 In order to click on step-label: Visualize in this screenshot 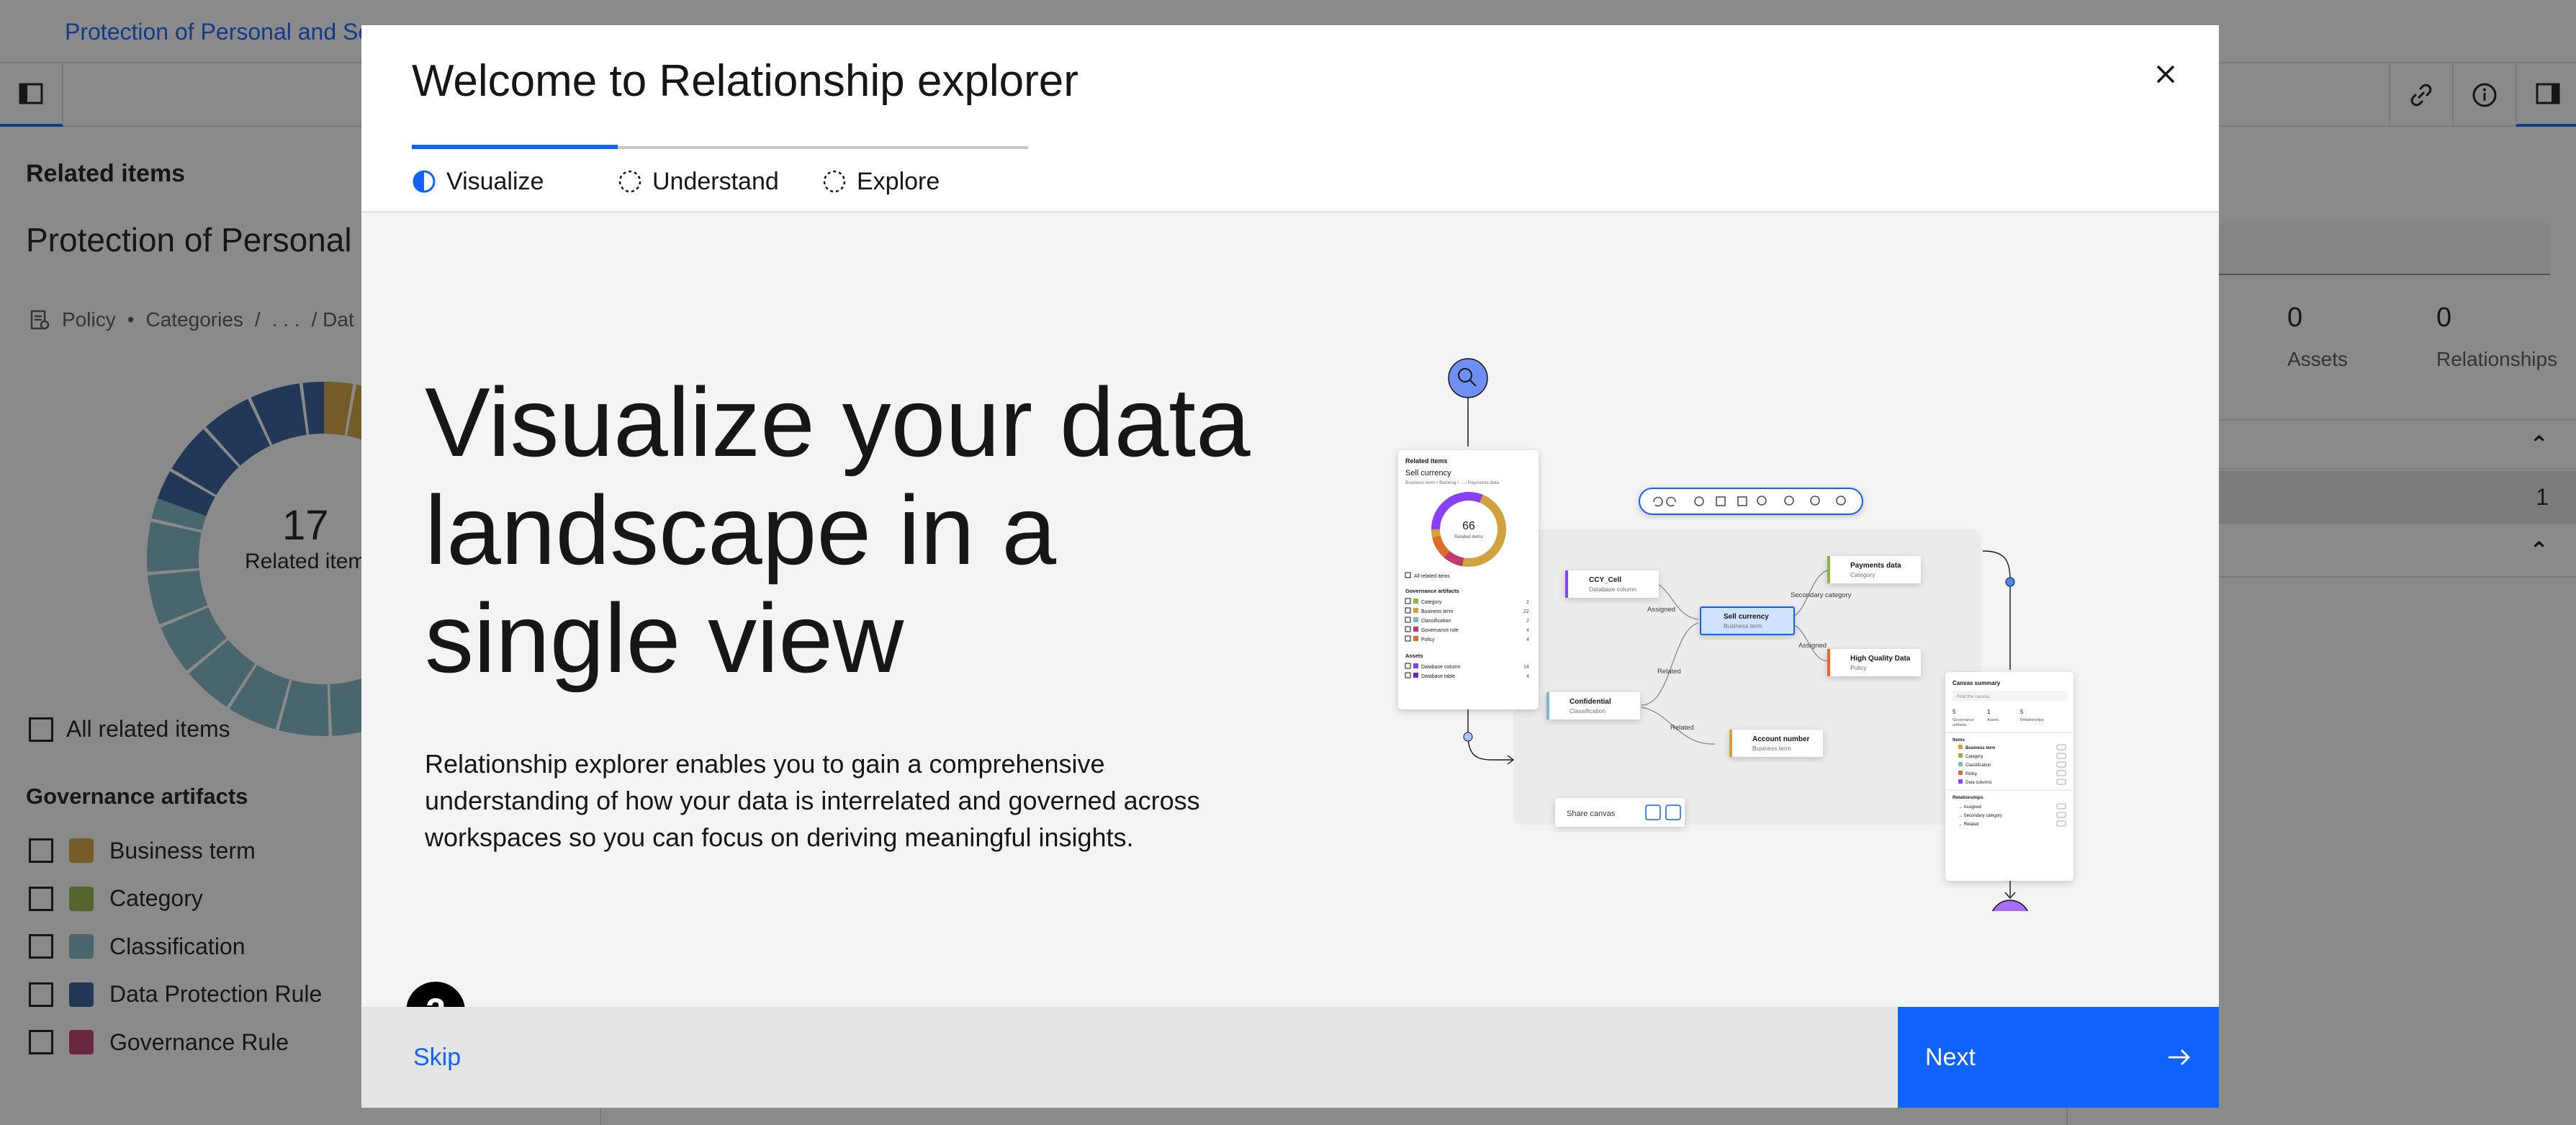, I will do `click(495, 181)`.